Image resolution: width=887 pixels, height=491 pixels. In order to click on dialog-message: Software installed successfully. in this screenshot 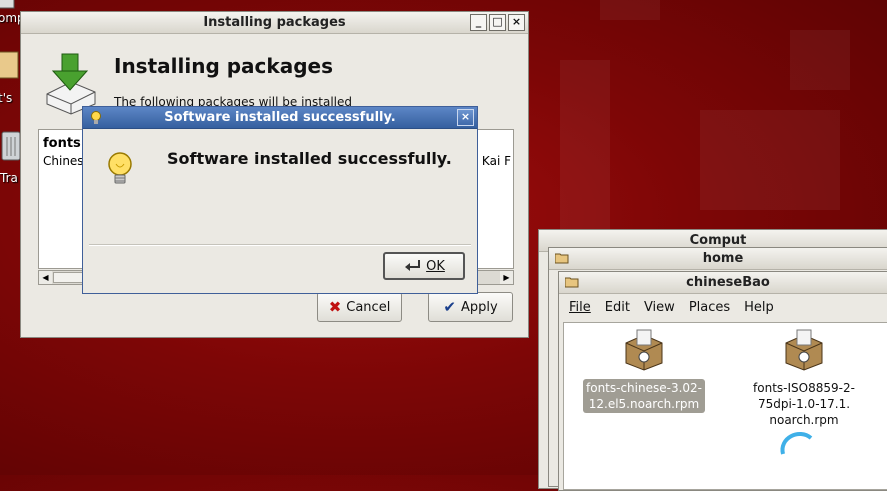, I will do `click(309, 158)`.